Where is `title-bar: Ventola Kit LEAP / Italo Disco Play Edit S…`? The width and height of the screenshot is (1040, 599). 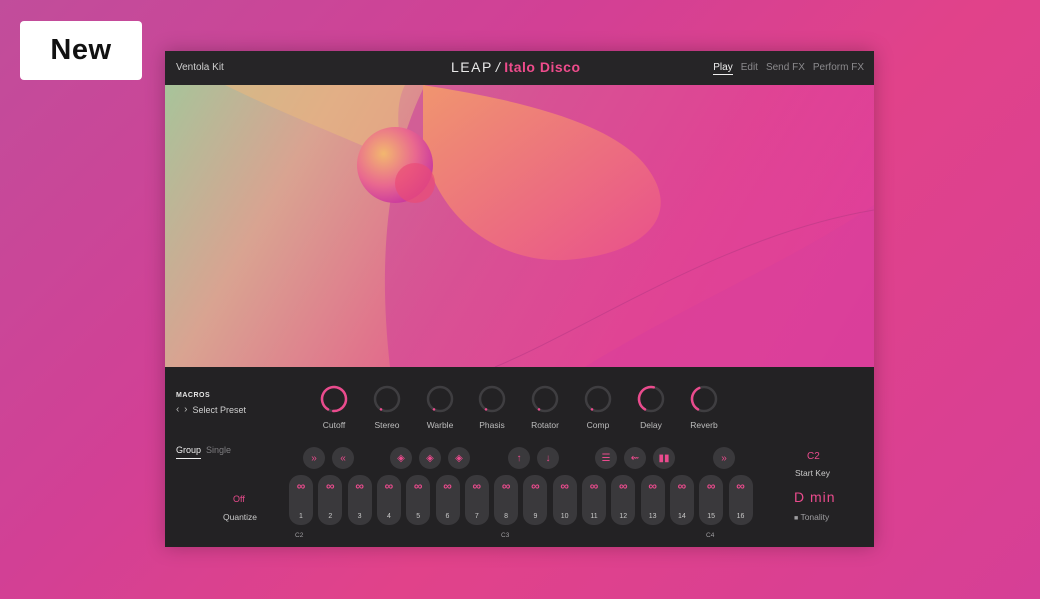
title-bar: Ventola Kit LEAP / Italo Disco Play Edit S… is located at coordinates (519, 68).